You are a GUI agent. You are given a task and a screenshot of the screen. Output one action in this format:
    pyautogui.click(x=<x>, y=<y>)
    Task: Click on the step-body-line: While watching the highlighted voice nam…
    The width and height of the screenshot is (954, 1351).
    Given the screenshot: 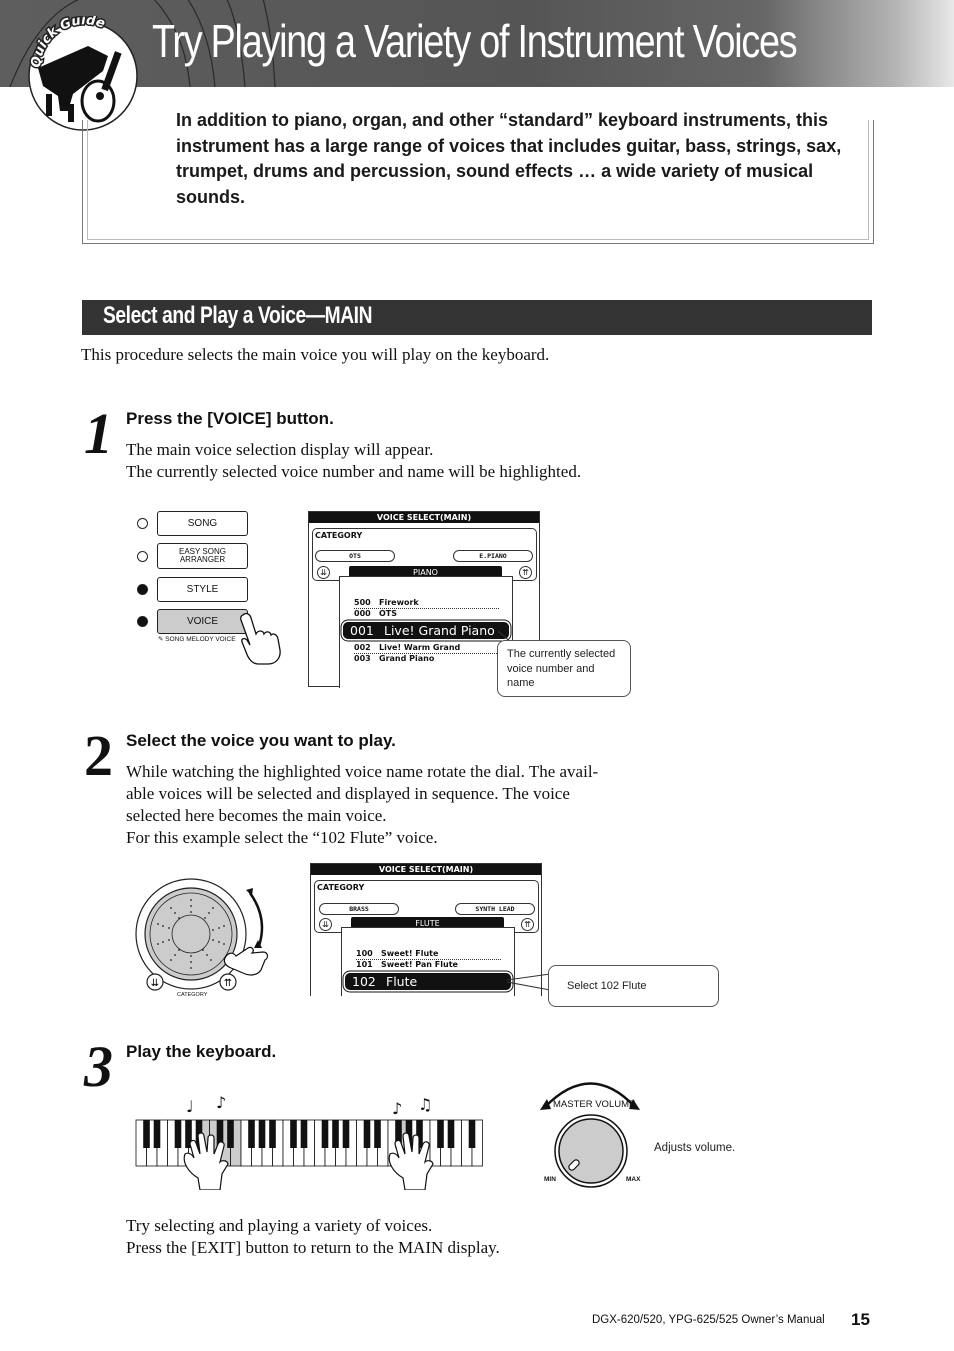 What is the action you would take?
    pyautogui.click(x=362, y=771)
    